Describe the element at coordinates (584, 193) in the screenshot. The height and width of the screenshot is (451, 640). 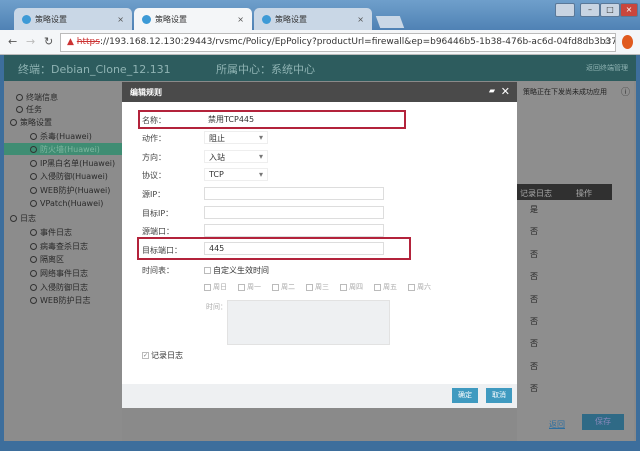
I see `col-op: 操作` at that location.